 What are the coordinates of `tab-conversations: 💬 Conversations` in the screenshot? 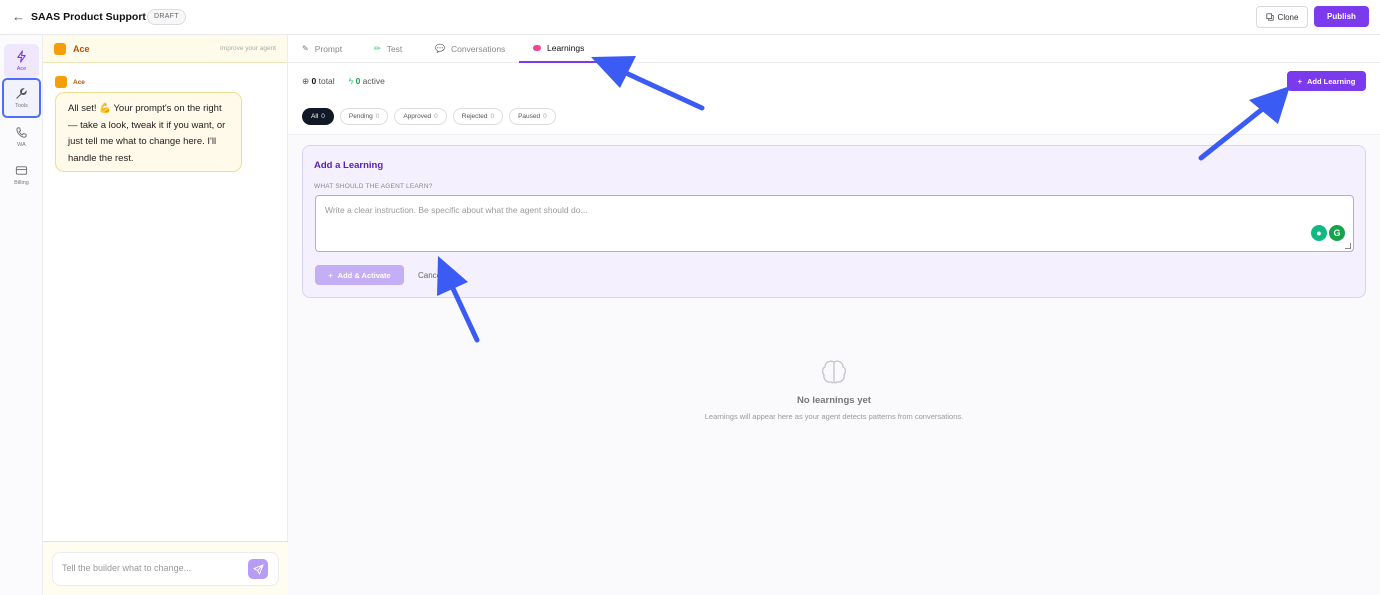 It's located at (470, 48).